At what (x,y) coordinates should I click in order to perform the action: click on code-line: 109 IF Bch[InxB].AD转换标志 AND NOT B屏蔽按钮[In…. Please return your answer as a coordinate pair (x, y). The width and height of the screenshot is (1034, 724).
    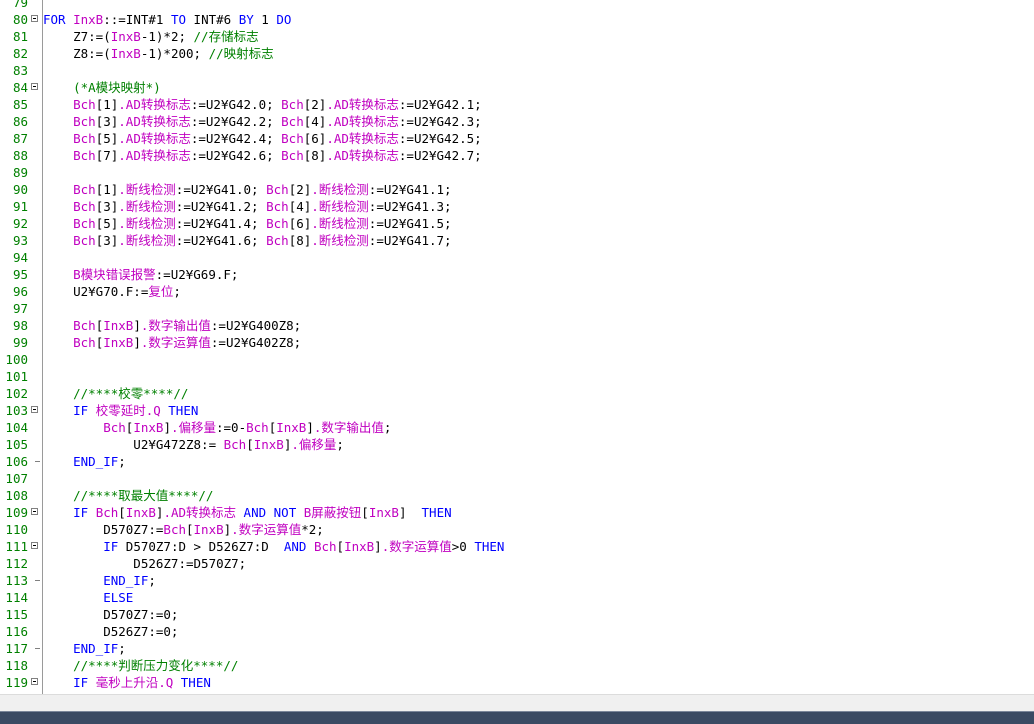
    Looking at the image, I should click on (517, 512).